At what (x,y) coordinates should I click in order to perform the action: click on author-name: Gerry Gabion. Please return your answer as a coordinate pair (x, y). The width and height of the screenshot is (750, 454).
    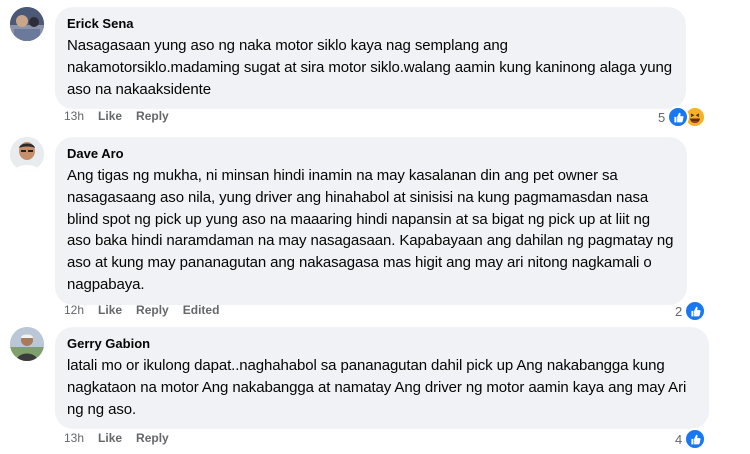
    Looking at the image, I should click on (382, 343).